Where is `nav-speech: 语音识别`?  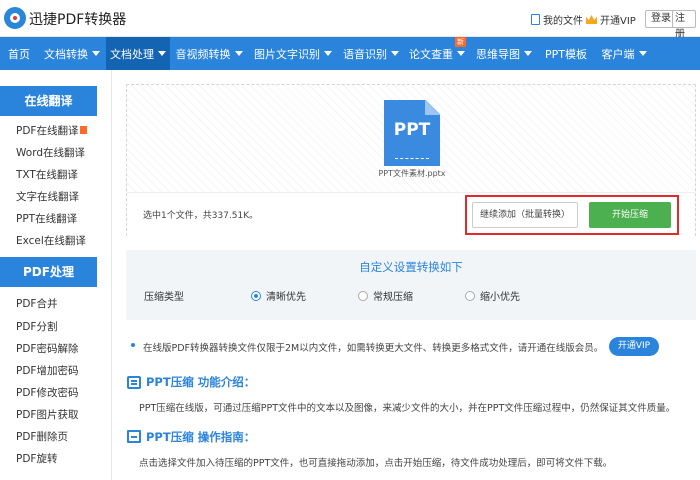 nav-speech: 语音识别 is located at coordinates (371, 53).